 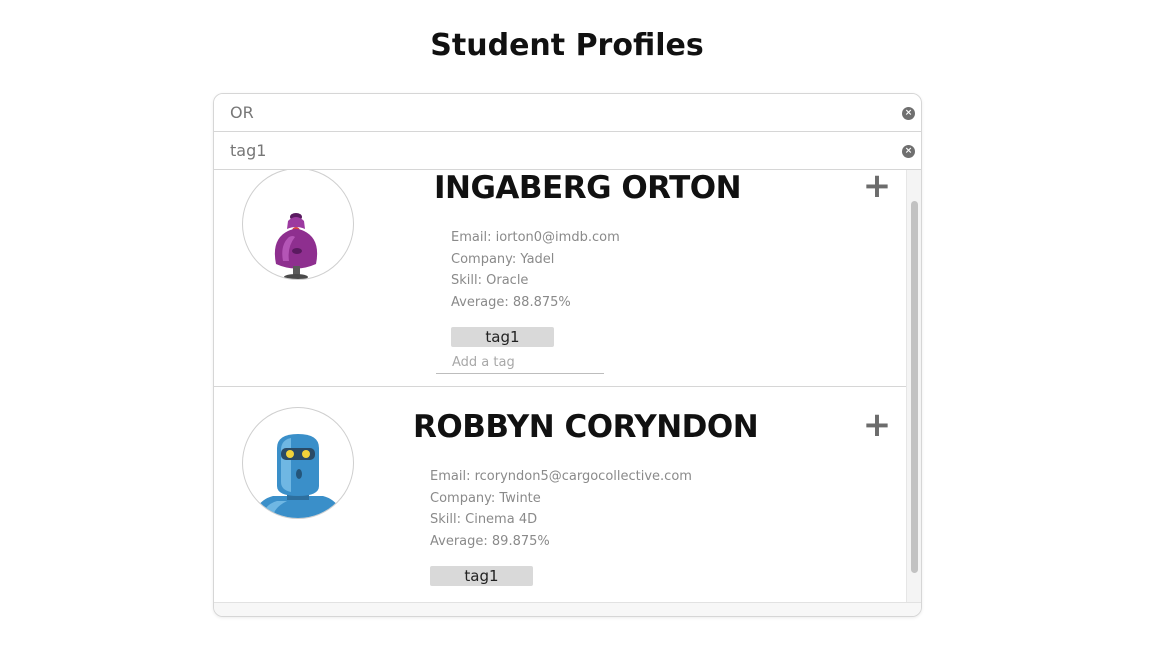 What do you see at coordinates (298, 225) in the screenshot?
I see `purple-robot-icon` at bounding box center [298, 225].